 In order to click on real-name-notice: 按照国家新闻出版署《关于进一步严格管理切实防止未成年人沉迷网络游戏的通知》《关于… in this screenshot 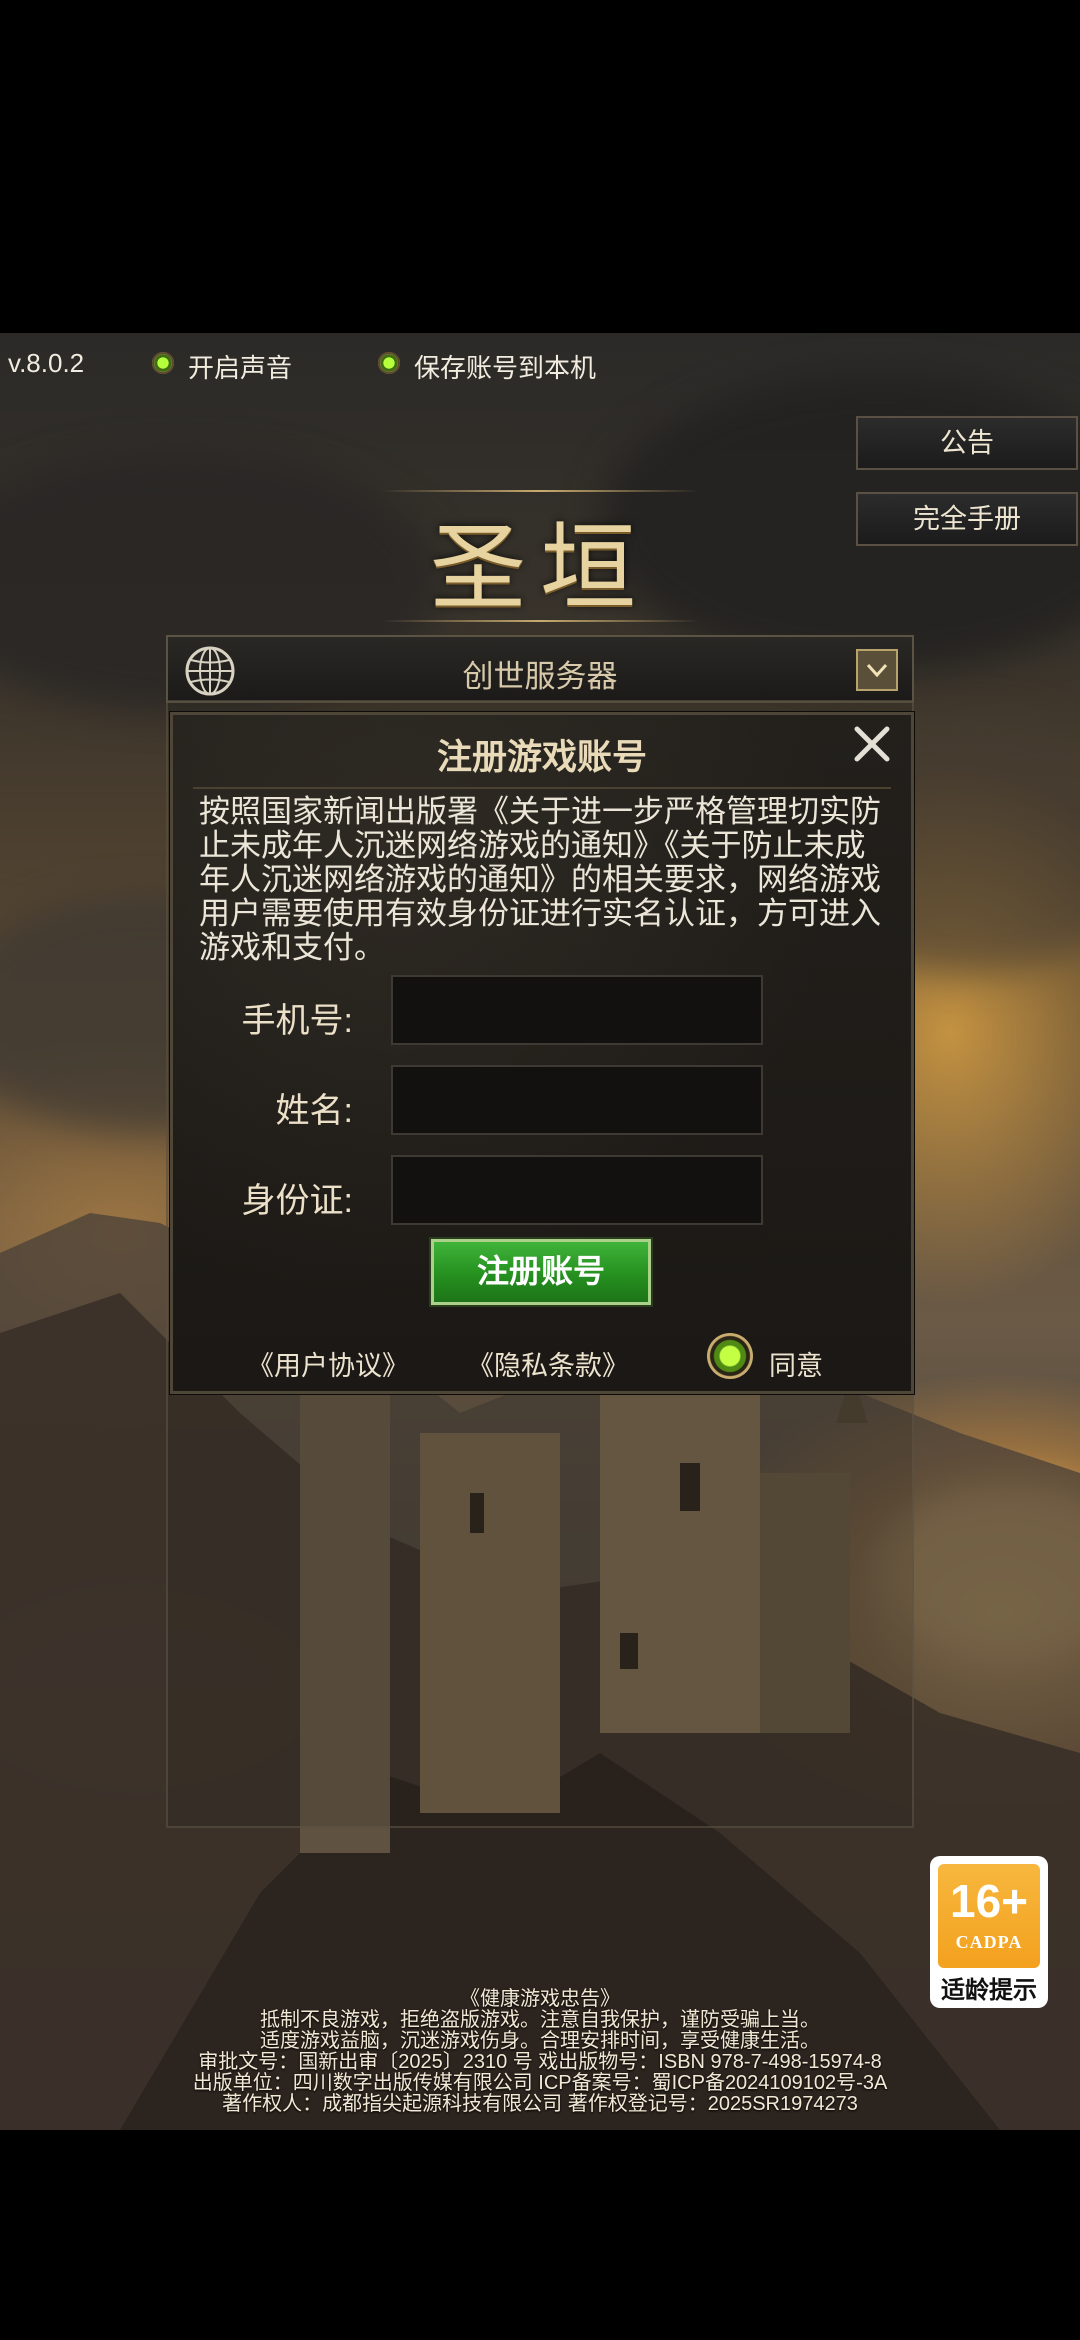, I will do `click(540, 879)`.